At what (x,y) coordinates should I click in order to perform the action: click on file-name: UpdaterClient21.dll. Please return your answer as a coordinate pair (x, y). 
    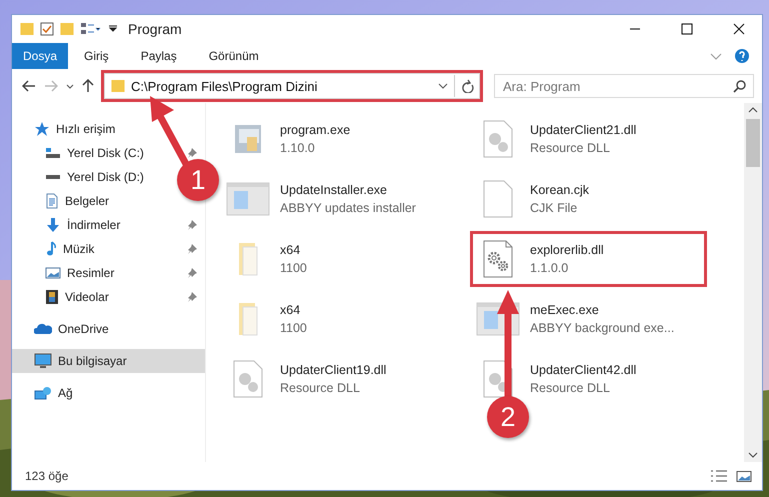
    Looking at the image, I should click on (583, 130).